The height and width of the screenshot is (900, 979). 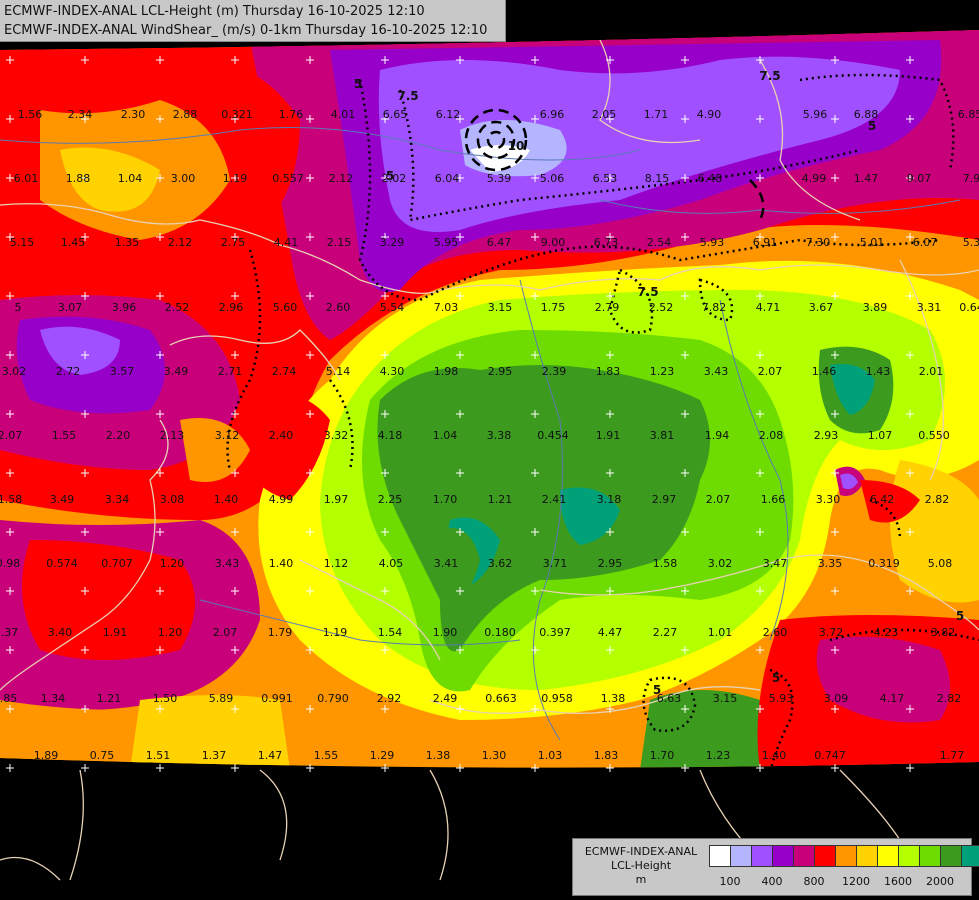 What do you see at coordinates (499, 242) in the screenshot?
I see `shear-value-label: 6.47` at bounding box center [499, 242].